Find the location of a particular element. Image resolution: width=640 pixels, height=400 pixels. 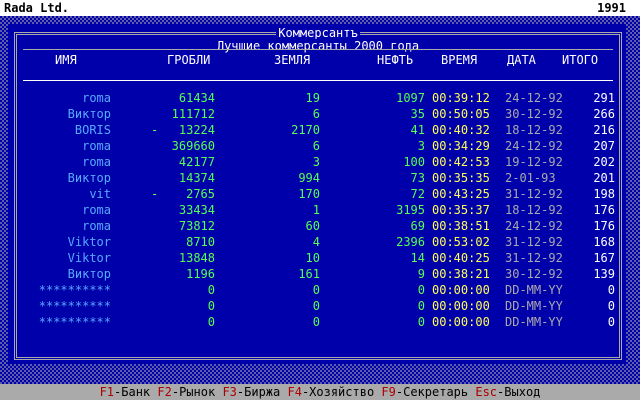

table-row: Viktor 8710 4 2396 00:53:02 31-12-92 168 is located at coordinates (318, 242).